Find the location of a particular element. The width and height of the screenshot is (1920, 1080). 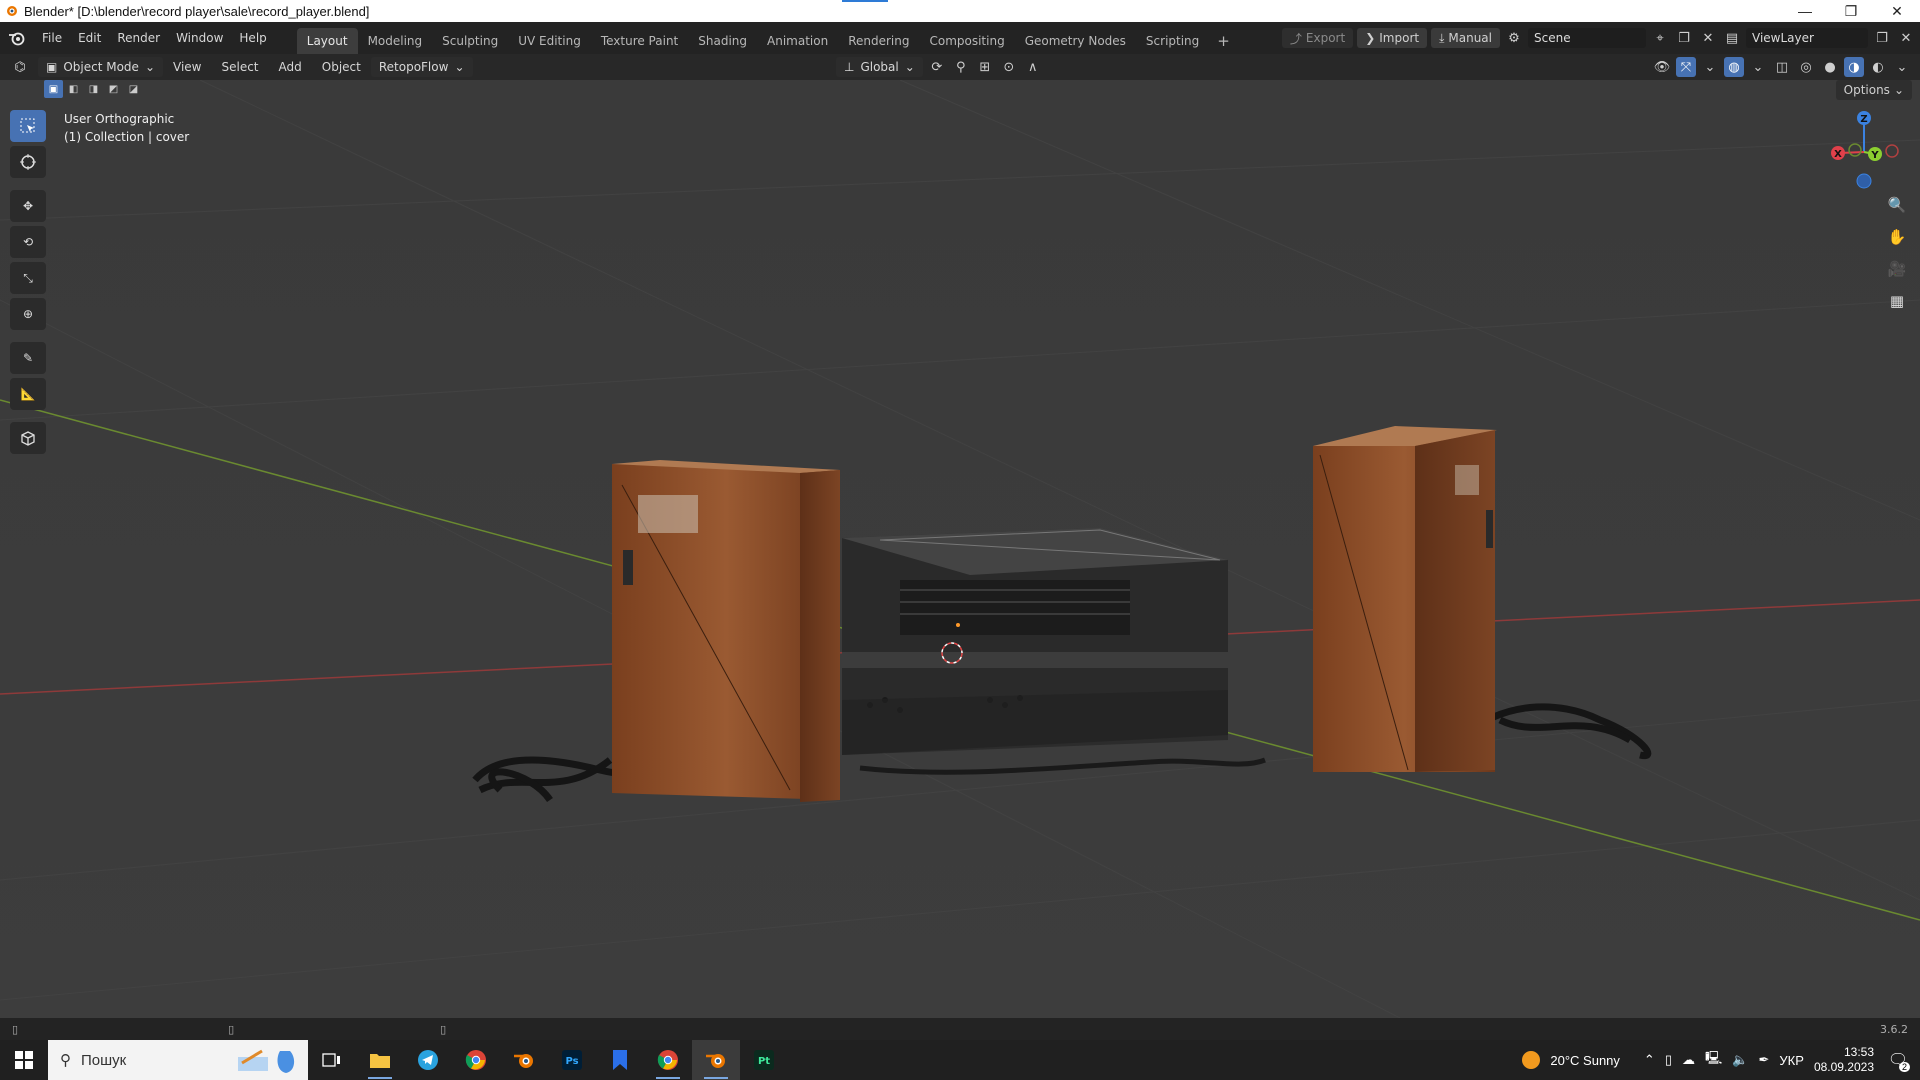

pen-icon: ✒ is located at coordinates (1764, 1060).